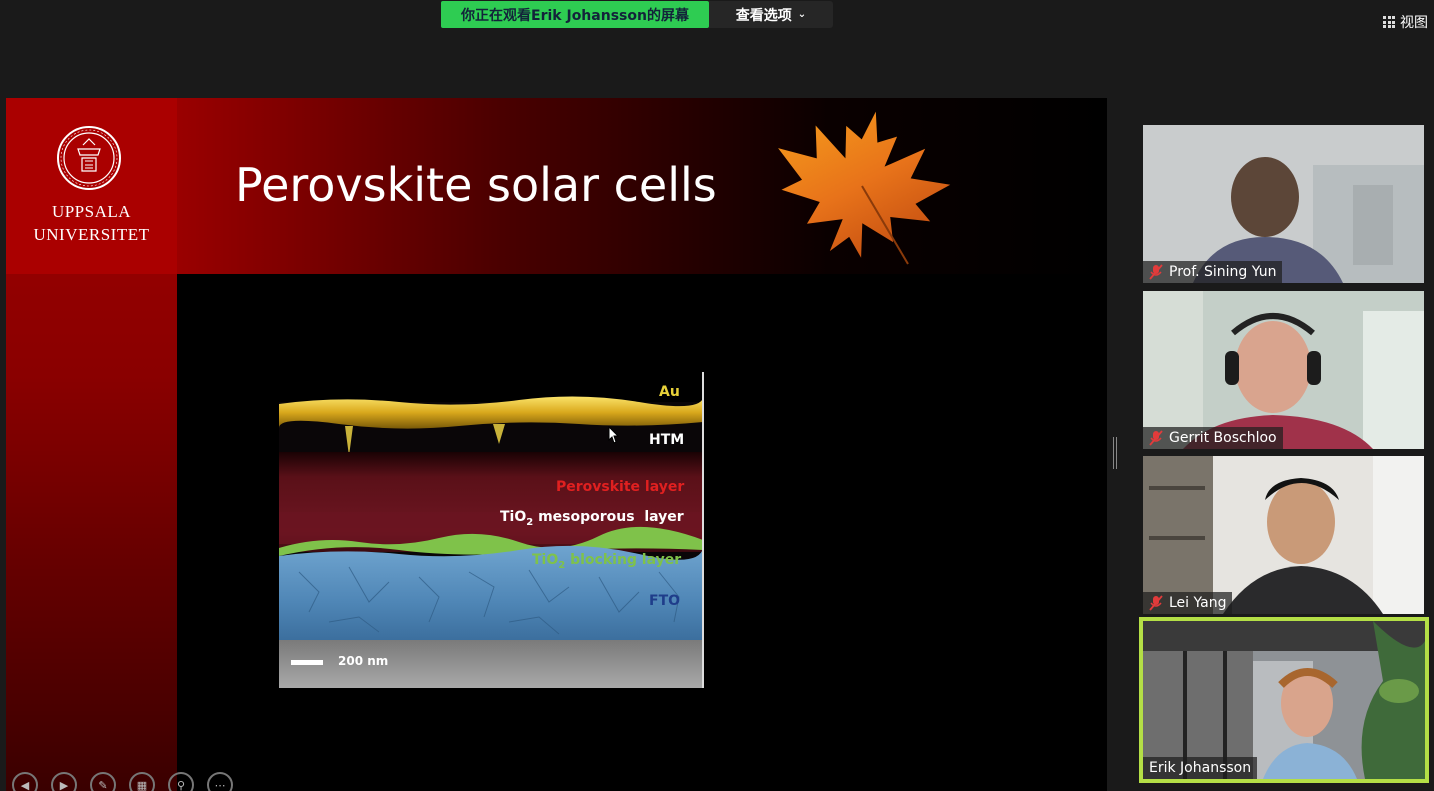  Describe the element at coordinates (1414, 23) in the screenshot. I see `view-layout-label: 视图` at that location.